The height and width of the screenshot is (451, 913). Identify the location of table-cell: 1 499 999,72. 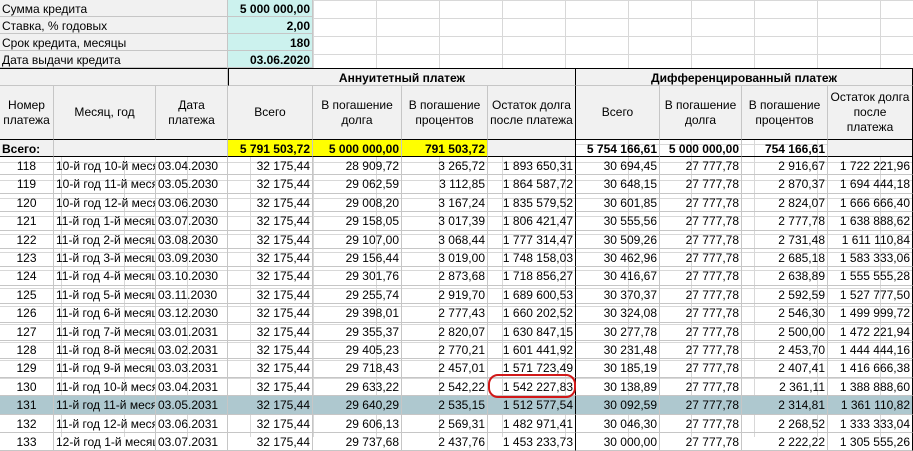
(870, 313).